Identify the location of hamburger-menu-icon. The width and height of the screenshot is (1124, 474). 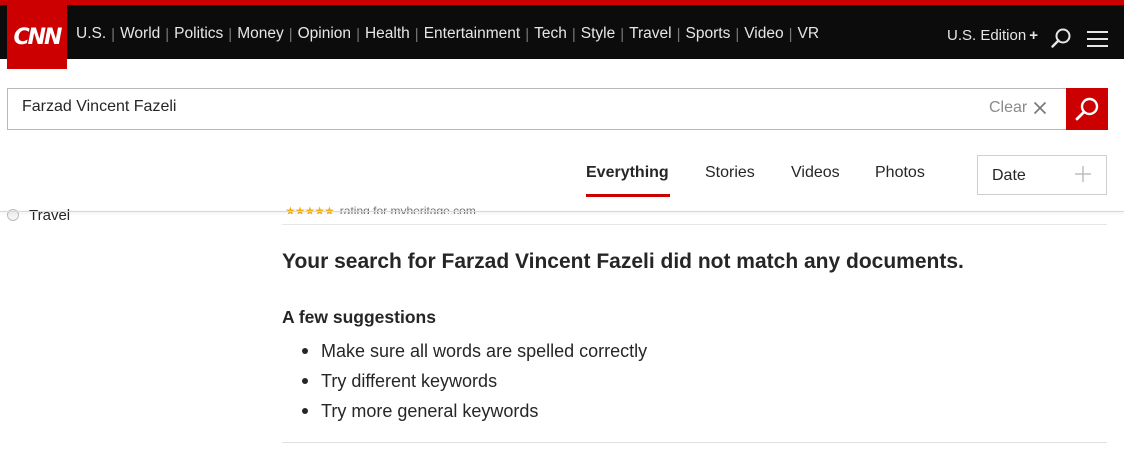
(1097, 39).